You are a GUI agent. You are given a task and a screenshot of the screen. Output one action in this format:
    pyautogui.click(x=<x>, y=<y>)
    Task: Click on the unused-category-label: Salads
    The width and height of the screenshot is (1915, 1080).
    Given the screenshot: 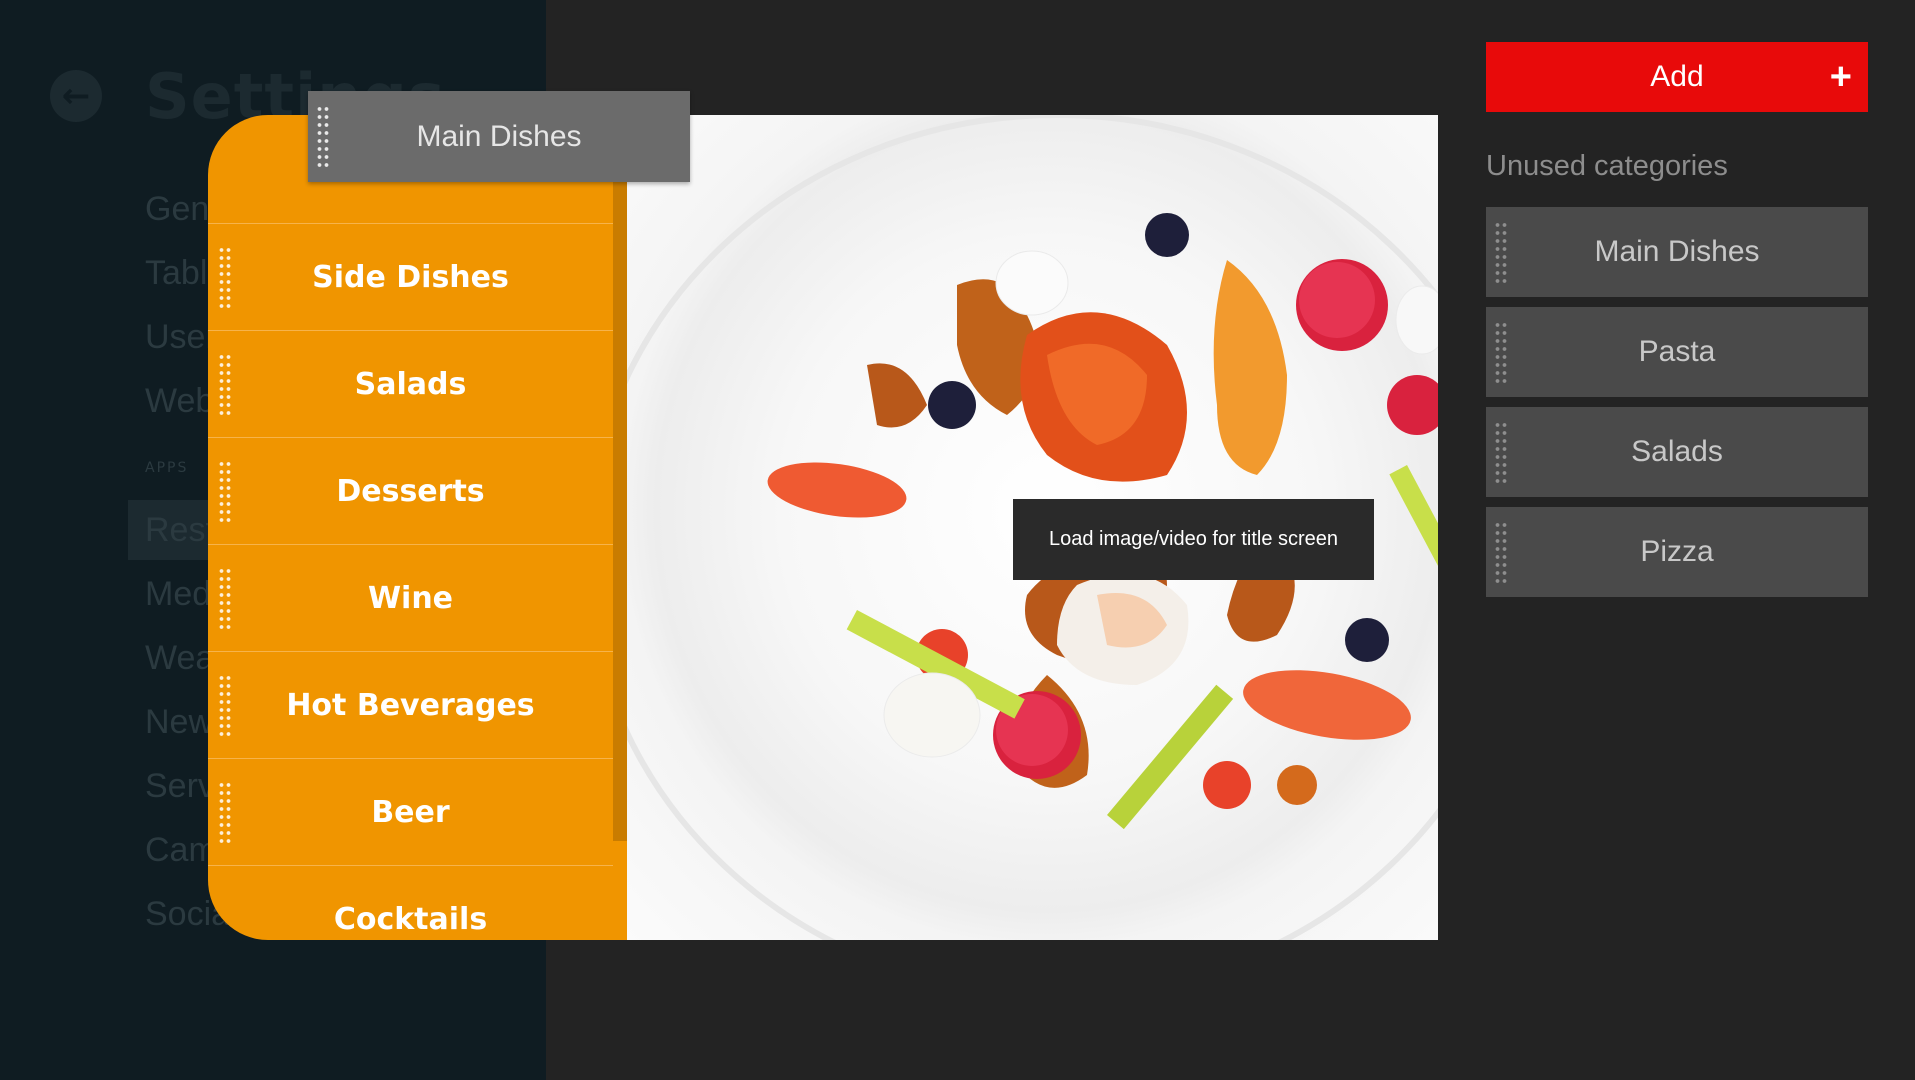 What is the action you would take?
    pyautogui.click(x=1677, y=451)
    